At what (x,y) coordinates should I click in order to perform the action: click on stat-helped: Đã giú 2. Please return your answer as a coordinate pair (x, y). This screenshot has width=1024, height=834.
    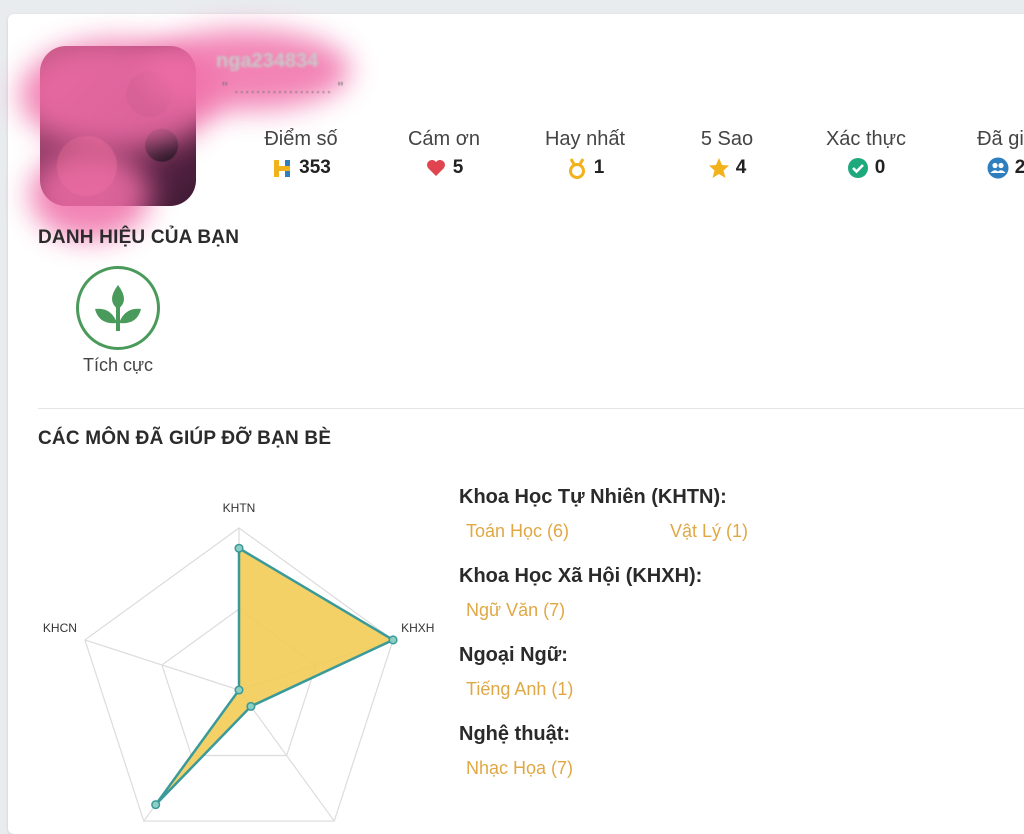
    Looking at the image, I should click on (985, 153).